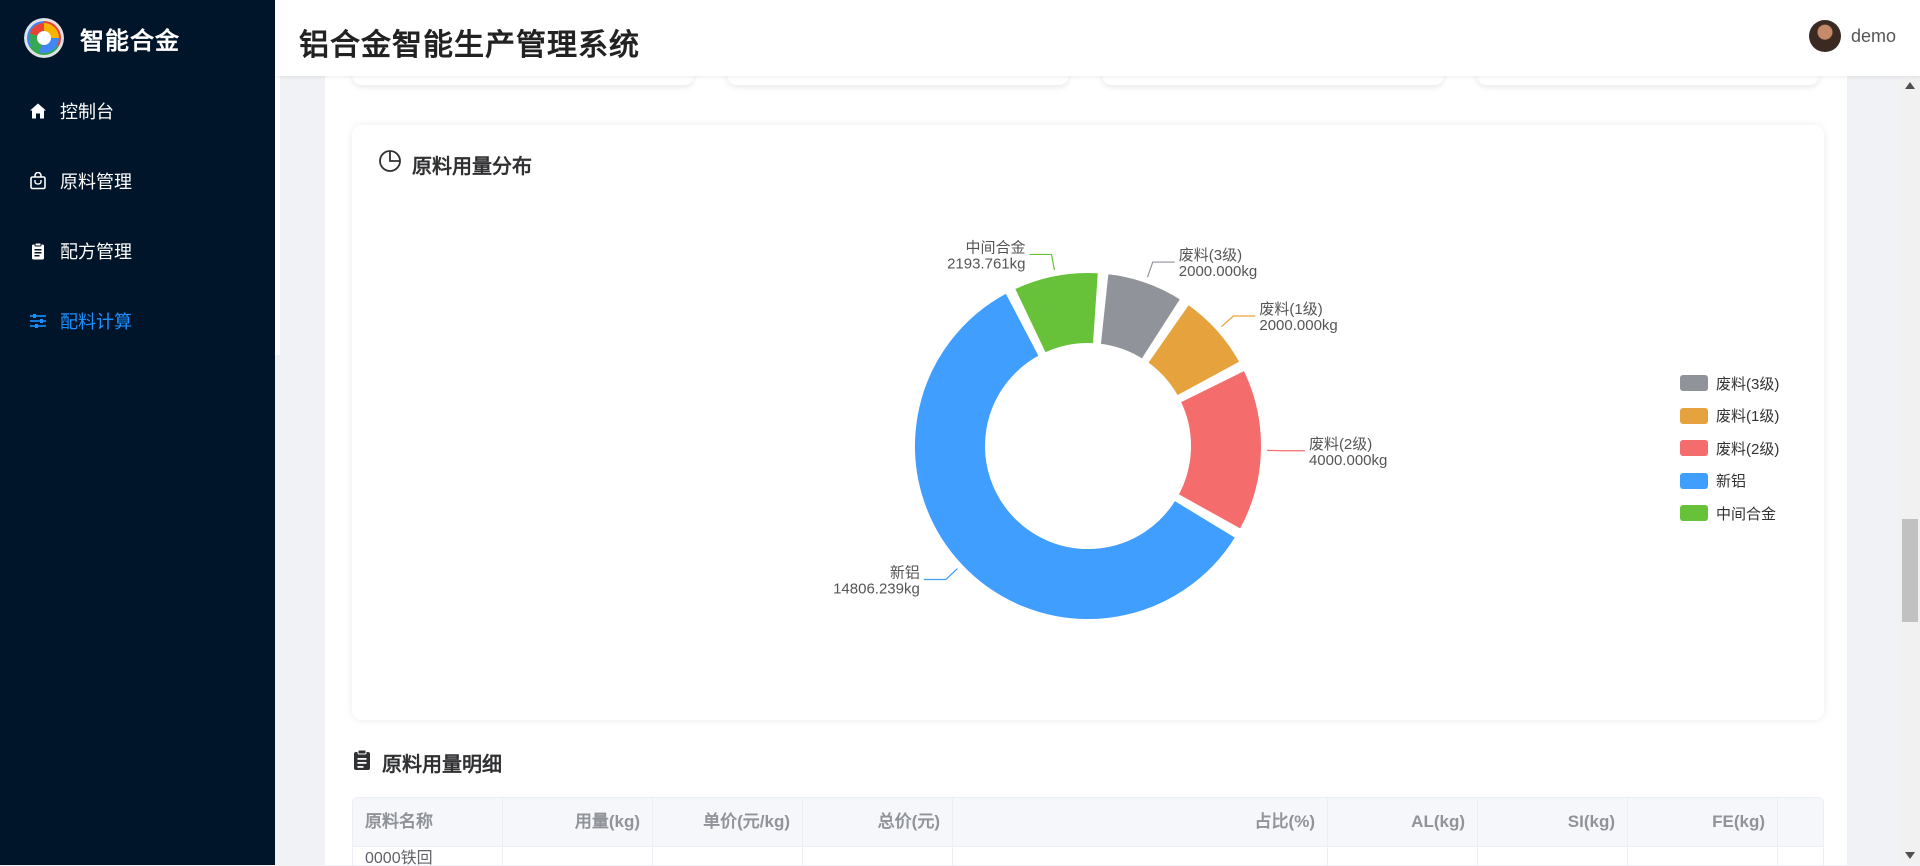 The image size is (1920, 866). What do you see at coordinates (96, 181) in the screenshot?
I see `sidebar-item-label: 原料管理` at bounding box center [96, 181].